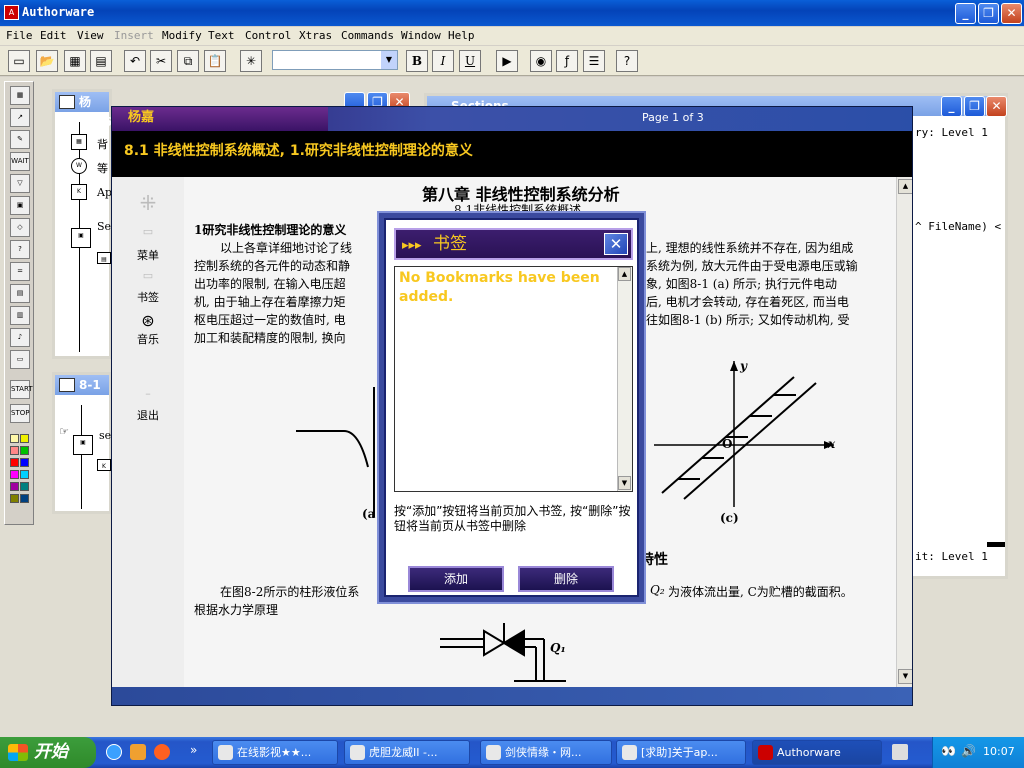 This screenshot has width=1024, height=768. Describe the element at coordinates (215, 61) in the screenshot. I see `paste-icon: 📋` at that location.